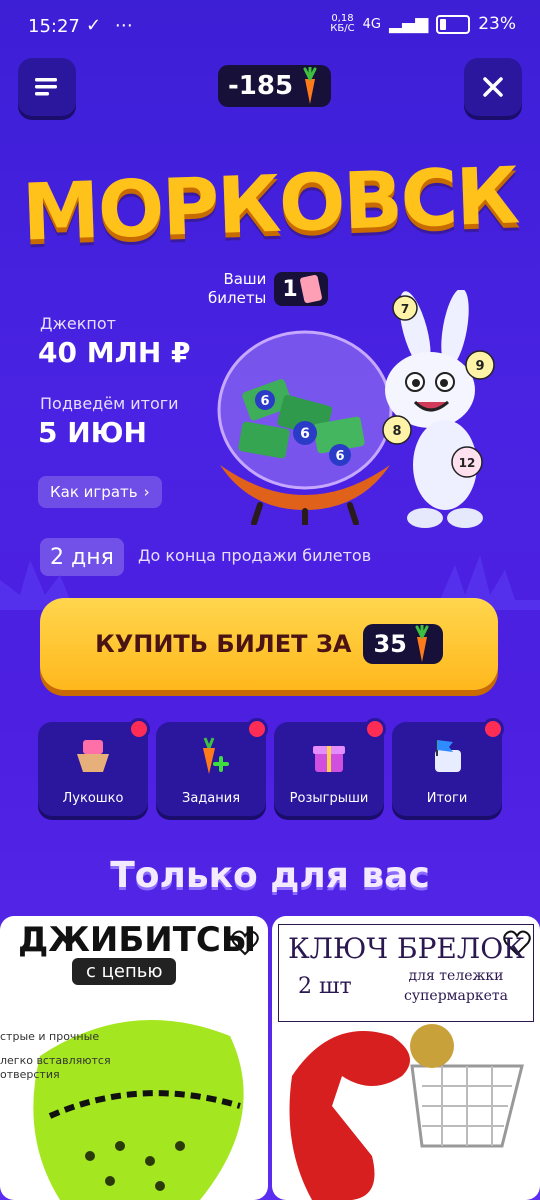 The width and height of the screenshot is (540, 1200). I want to click on how-to-play-label: Как играть, so click(94, 492).